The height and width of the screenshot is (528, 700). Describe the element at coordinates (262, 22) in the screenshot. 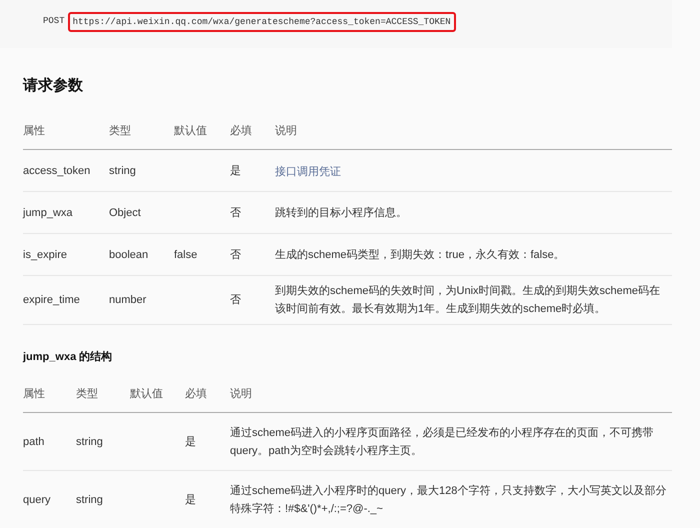

I see `request-url: https://api.weixin.qq.com/wxa/generatescheme?access_token=ACCESS_TOKEN` at that location.